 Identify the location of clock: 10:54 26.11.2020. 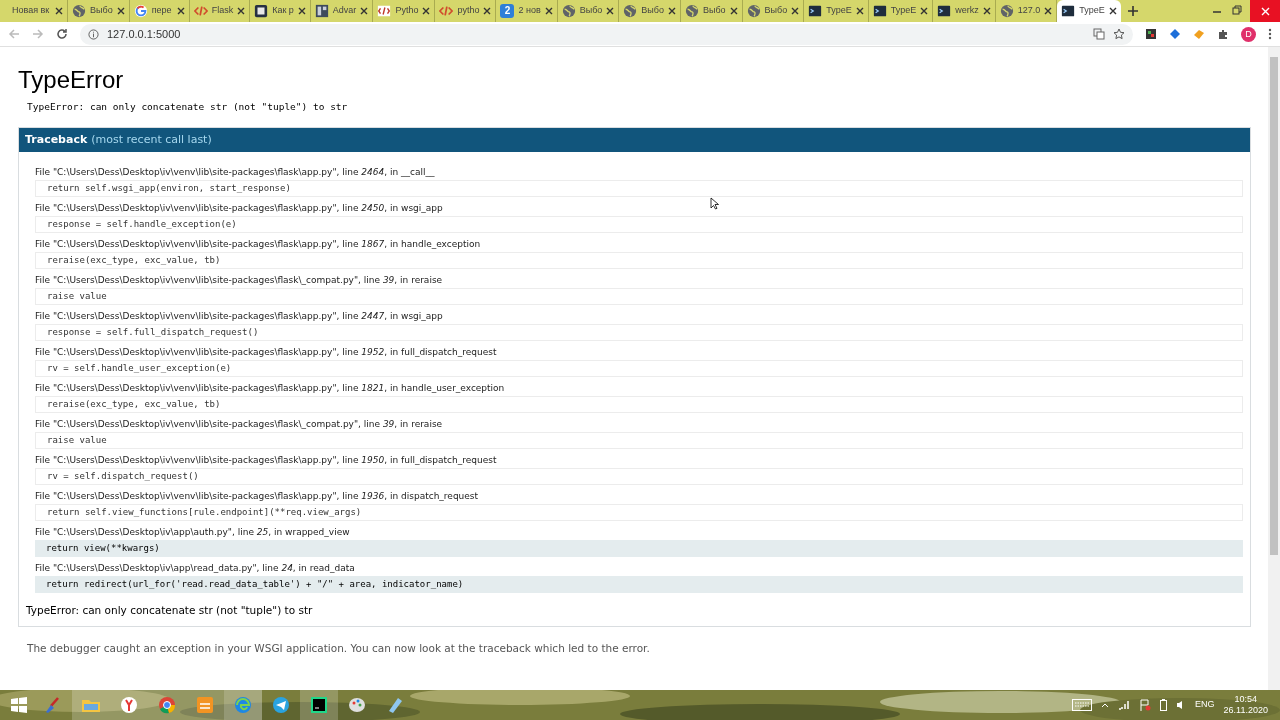
(1245, 705).